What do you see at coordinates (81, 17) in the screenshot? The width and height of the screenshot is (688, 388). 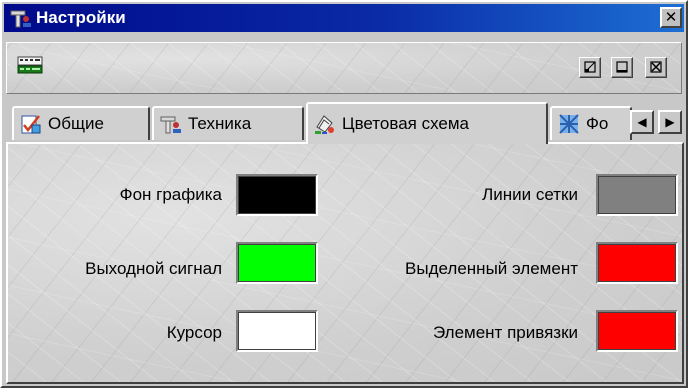 I see `window-title: Настройки` at bounding box center [81, 17].